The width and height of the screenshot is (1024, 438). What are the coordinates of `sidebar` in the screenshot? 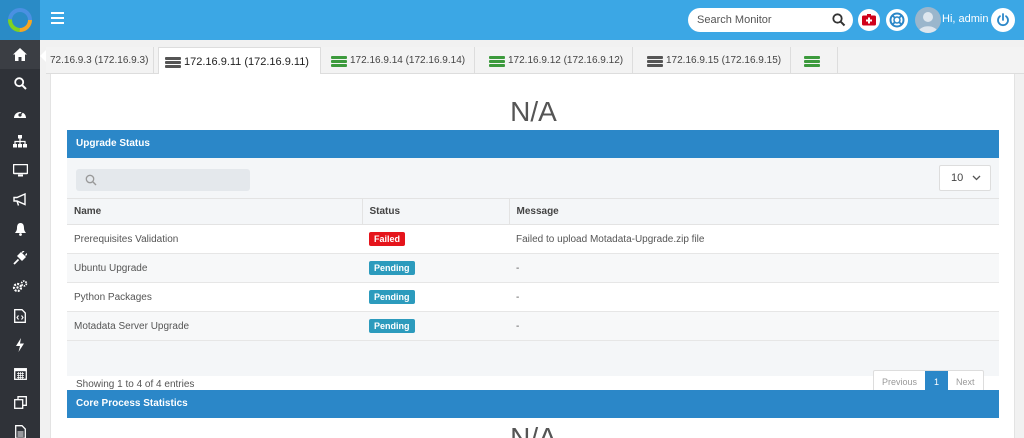 It's located at (20, 239).